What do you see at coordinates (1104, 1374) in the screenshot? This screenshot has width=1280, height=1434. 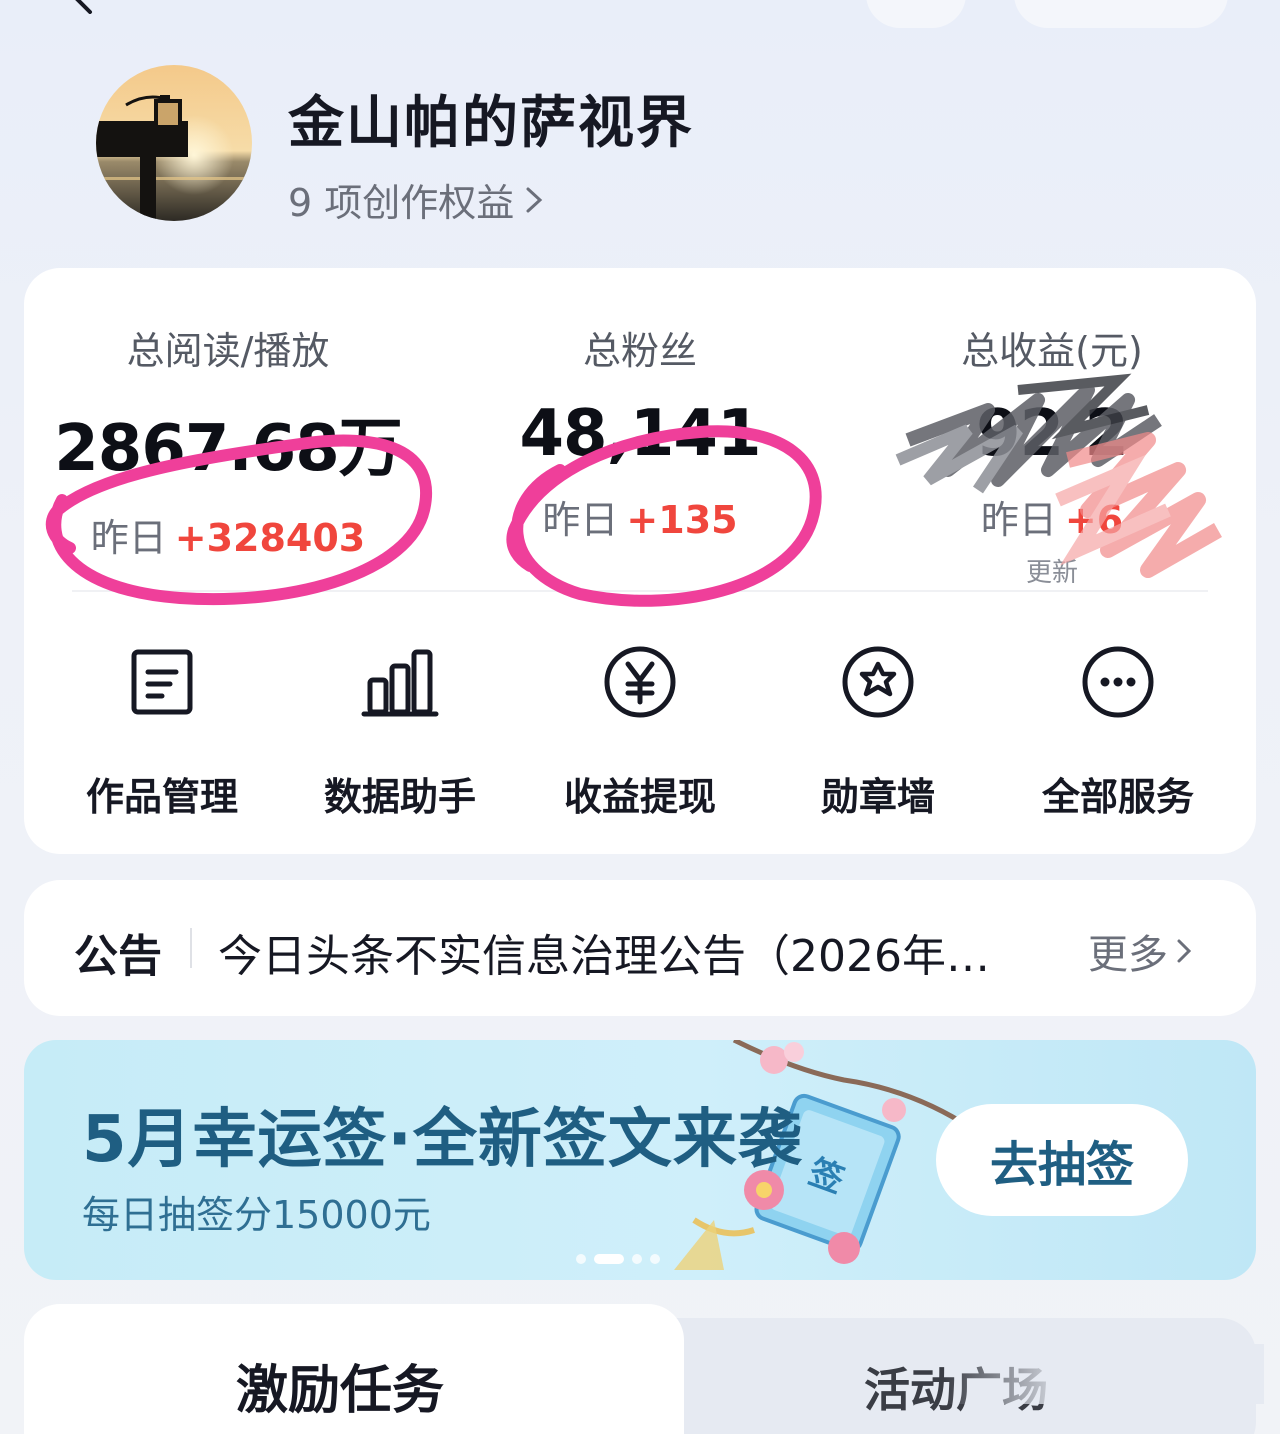 I see `tab-label-fade` at bounding box center [1104, 1374].